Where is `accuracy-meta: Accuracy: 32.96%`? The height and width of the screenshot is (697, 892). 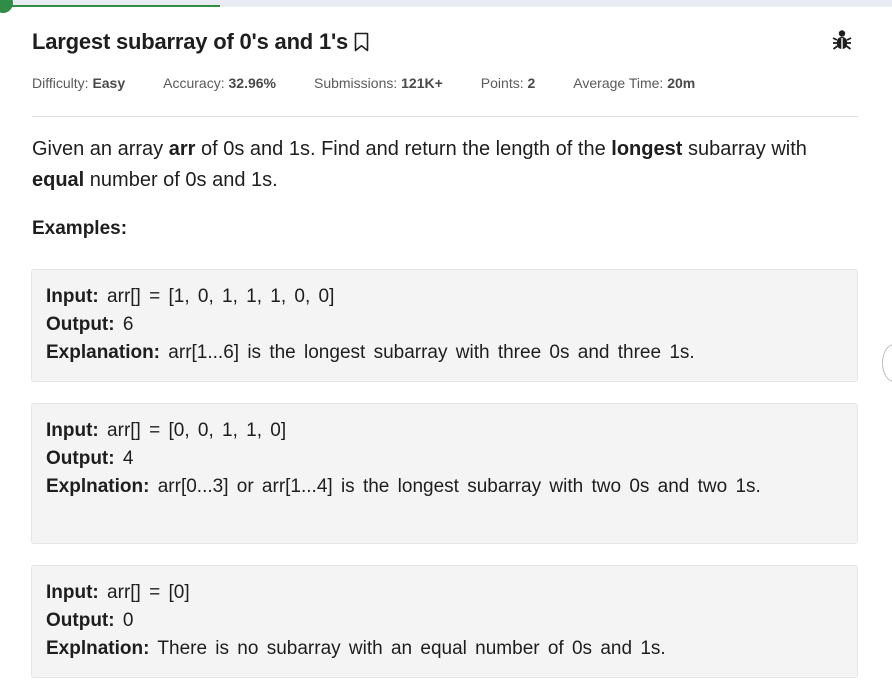
accuracy-meta: Accuracy: 32.96% is located at coordinates (219, 83).